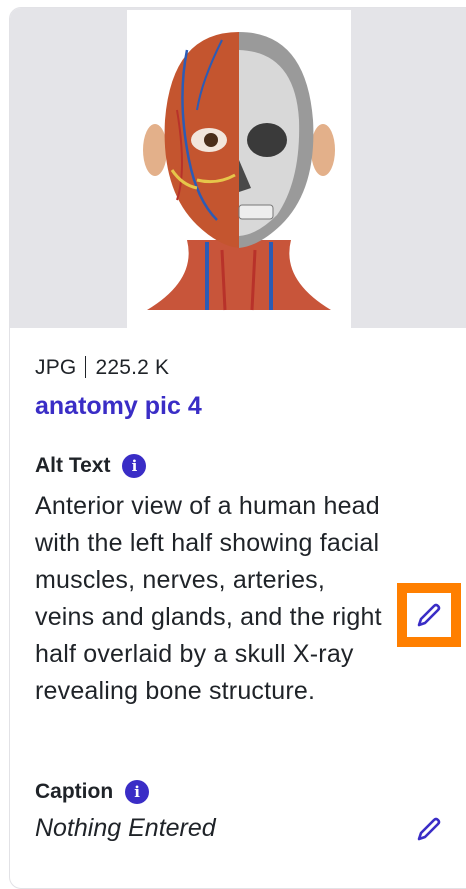 Image resolution: width=466 pixels, height=889 pixels. I want to click on alt-text-label: Alt Text, so click(73, 465).